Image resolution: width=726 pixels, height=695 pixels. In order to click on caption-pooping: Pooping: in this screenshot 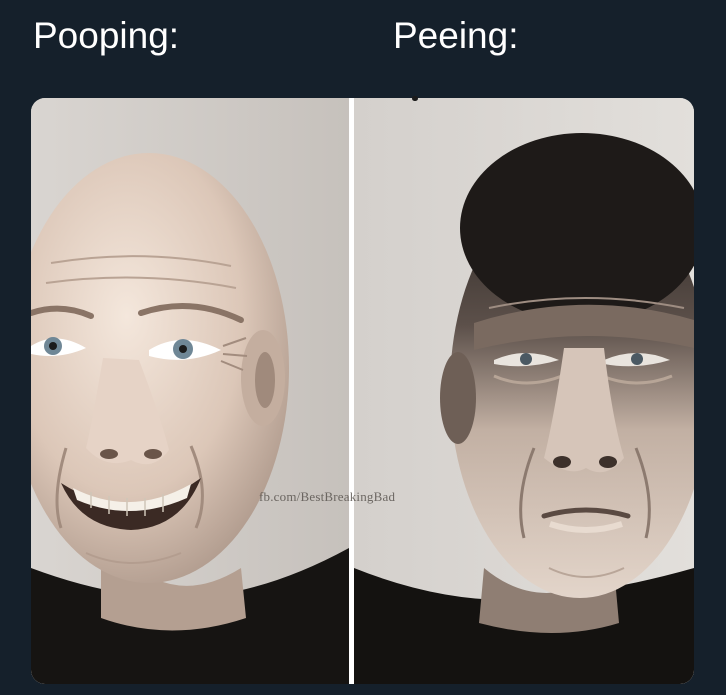, I will do `click(106, 35)`.